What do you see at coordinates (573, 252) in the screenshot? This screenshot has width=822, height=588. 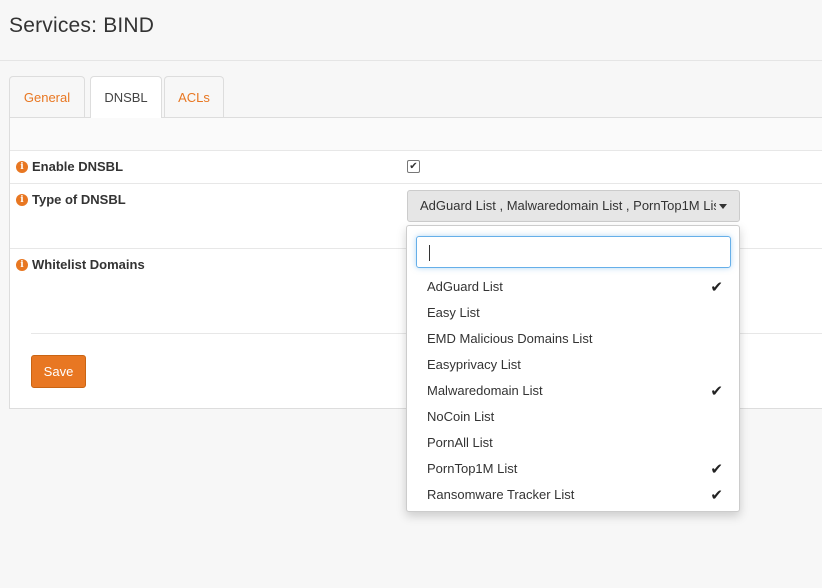 I see `dropdown-search-input` at bounding box center [573, 252].